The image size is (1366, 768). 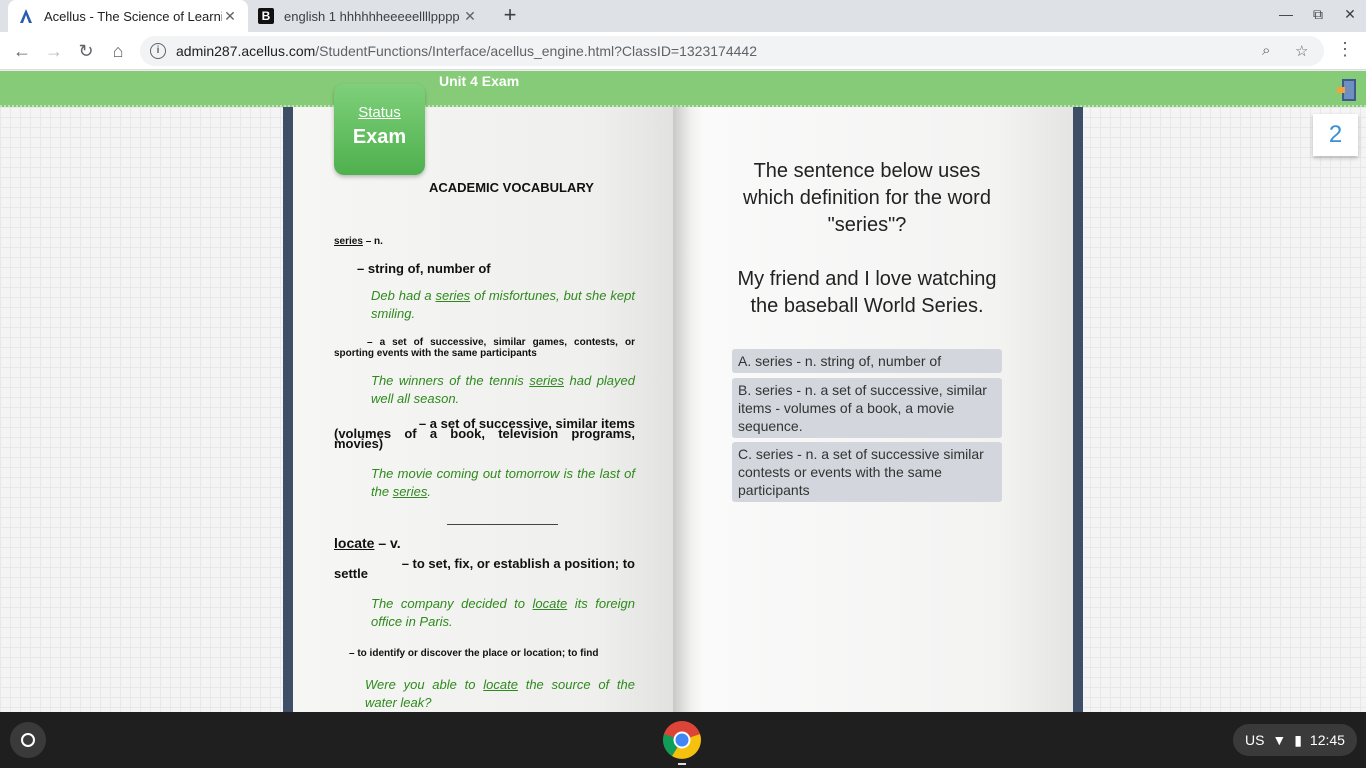 I want to click on new-tab-icon: +, so click(x=510, y=16).